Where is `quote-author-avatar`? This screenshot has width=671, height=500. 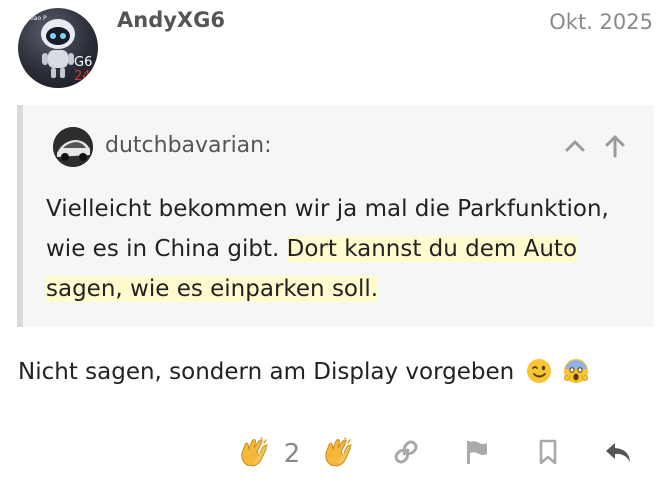
quote-author-avatar is located at coordinates (73, 147).